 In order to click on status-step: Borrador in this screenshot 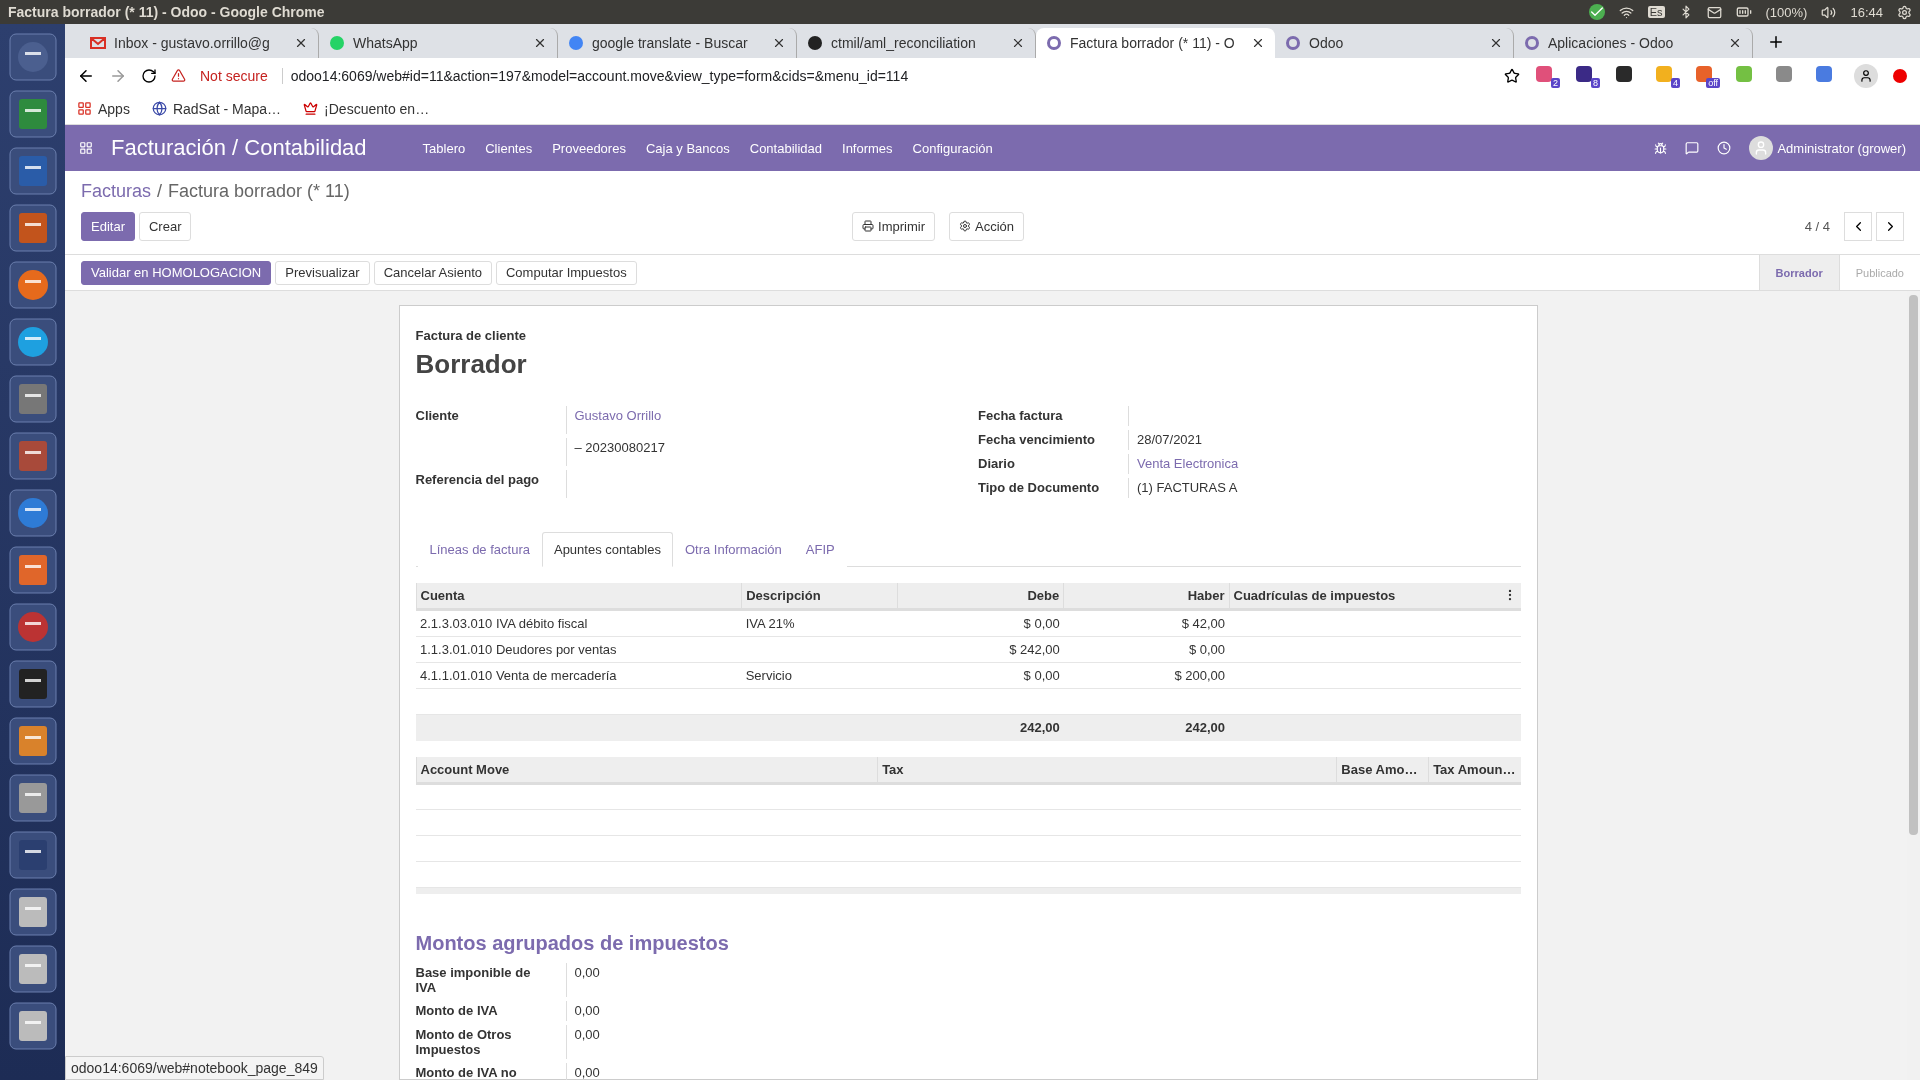, I will do `click(1798, 272)`.